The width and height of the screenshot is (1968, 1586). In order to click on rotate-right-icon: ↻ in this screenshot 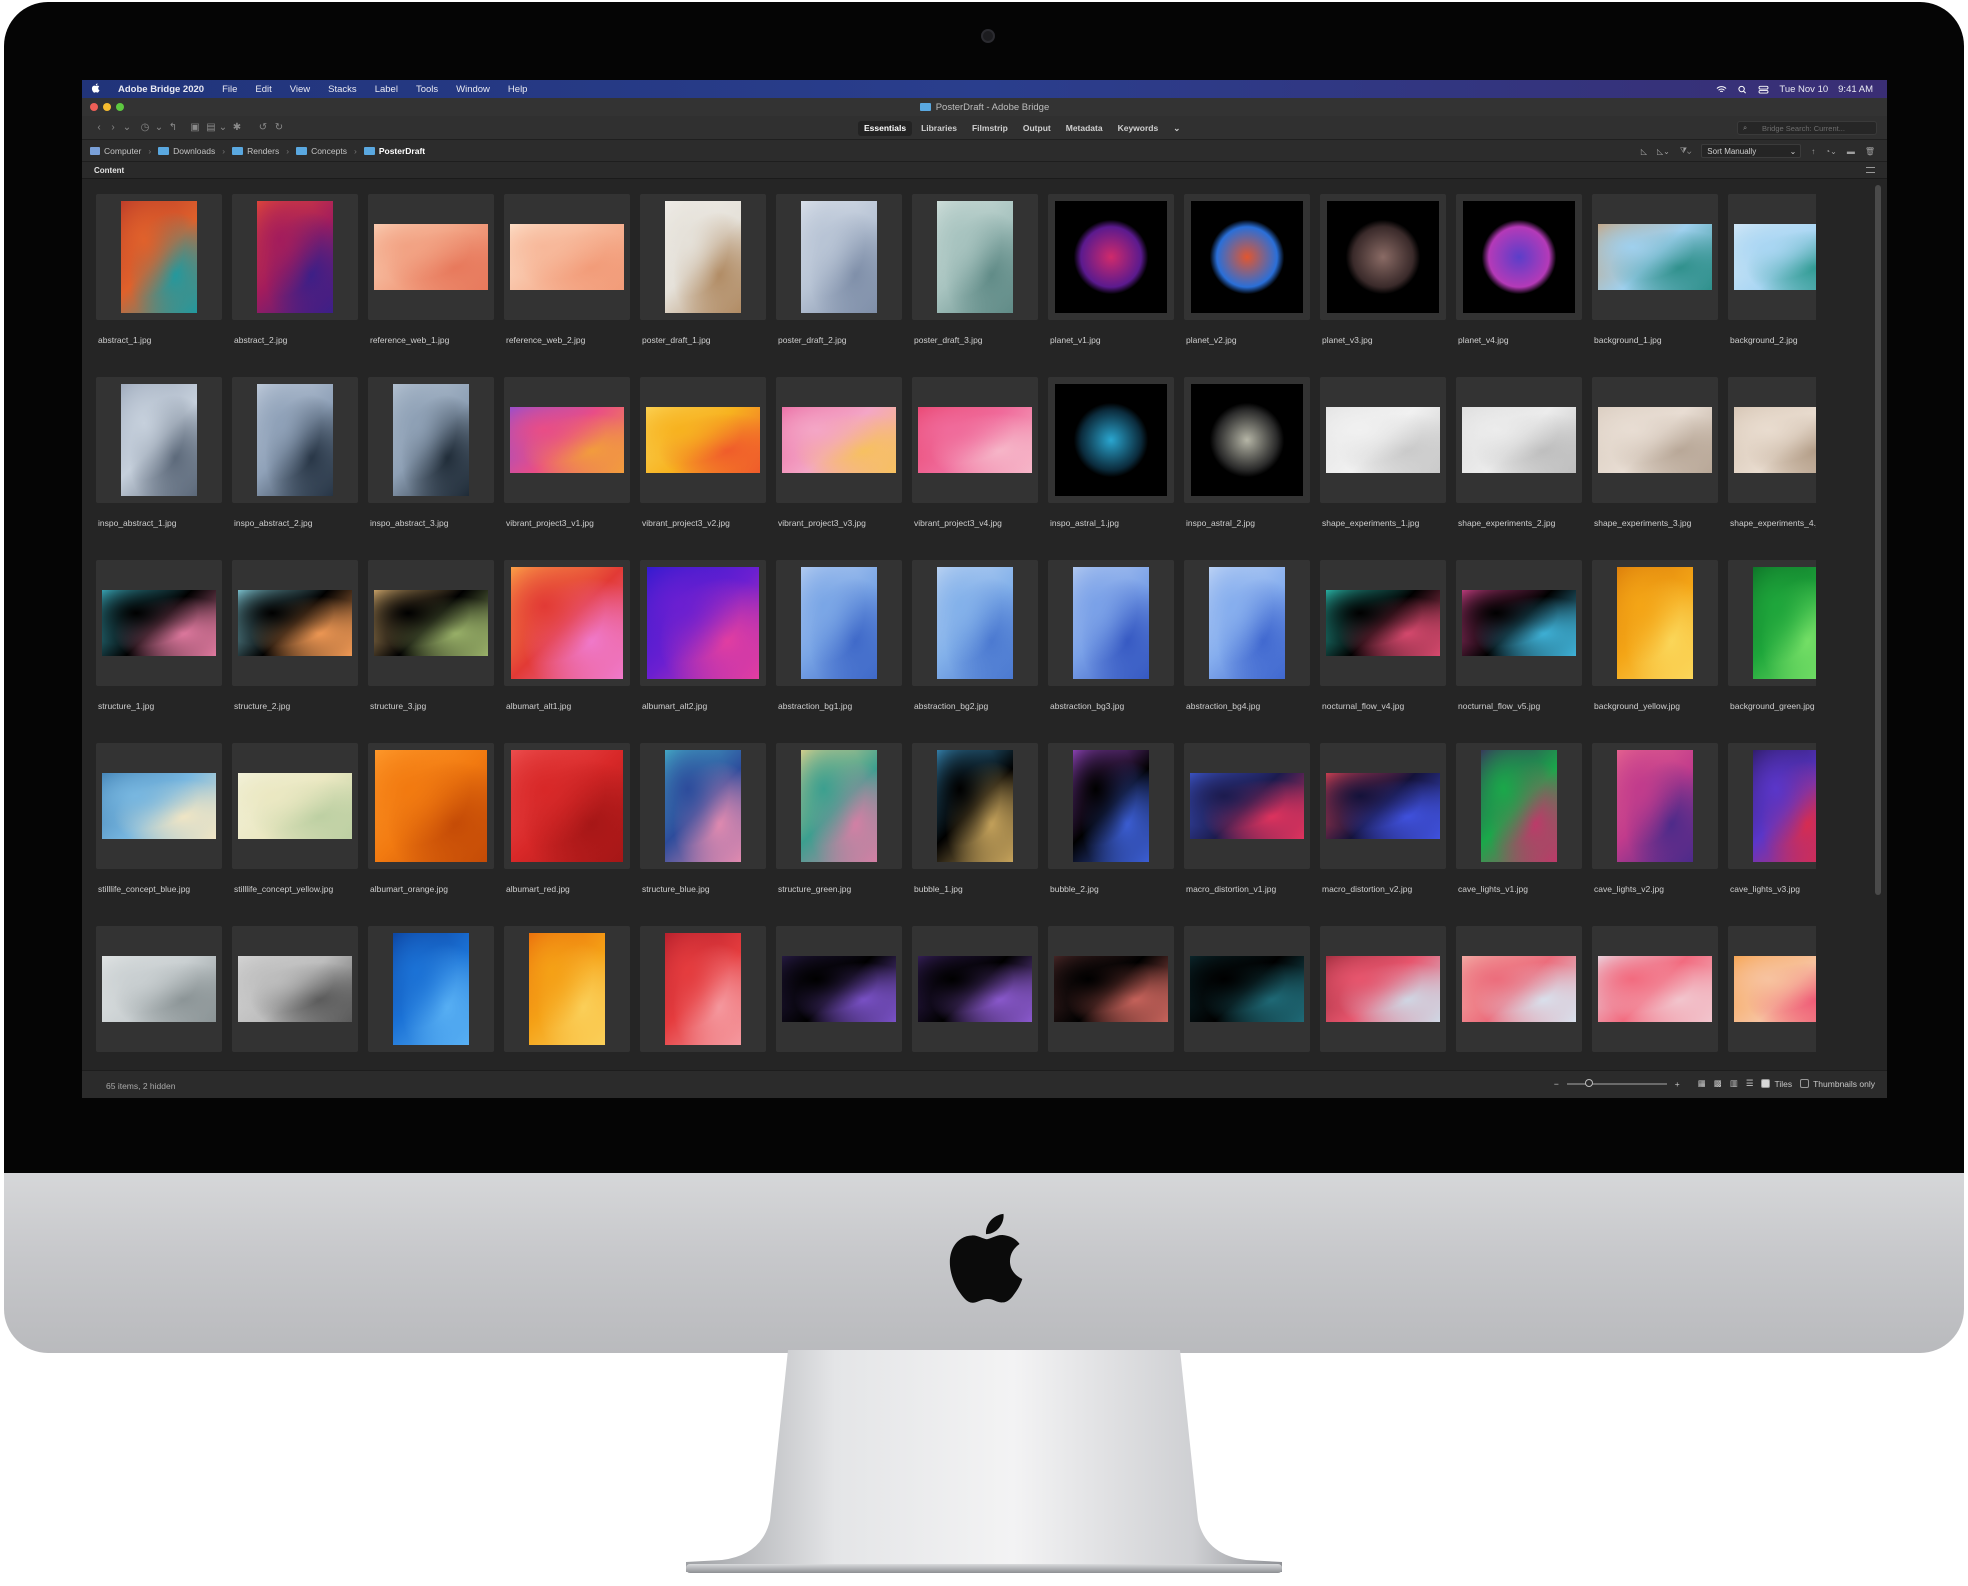, I will do `click(279, 128)`.